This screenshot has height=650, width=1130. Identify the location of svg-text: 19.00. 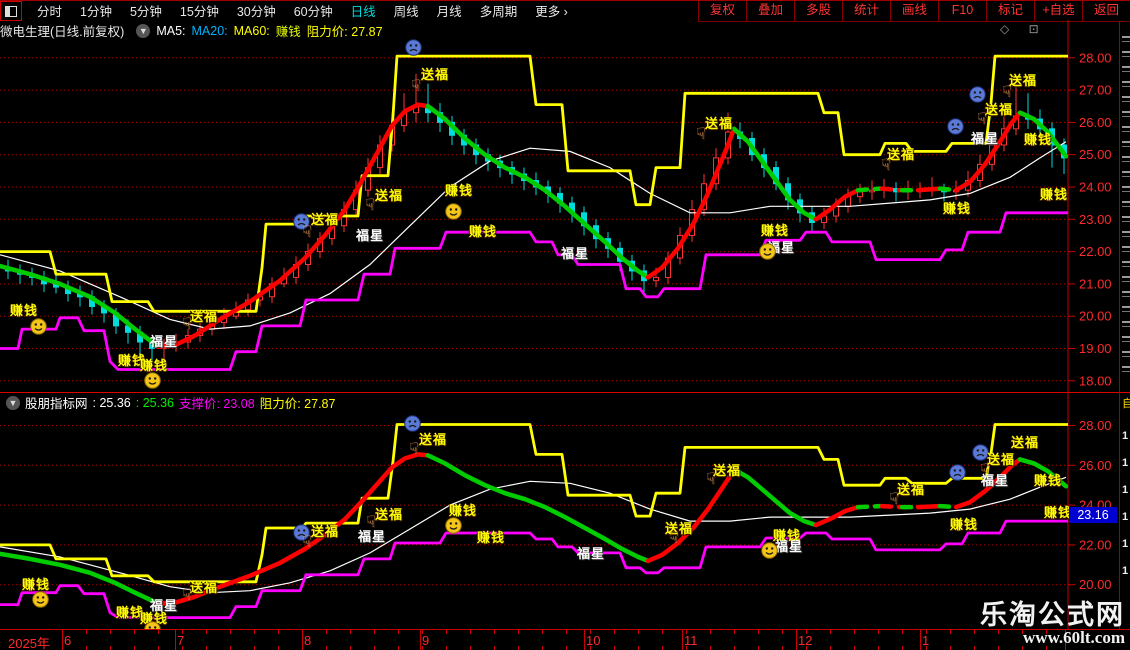
(1095, 348).